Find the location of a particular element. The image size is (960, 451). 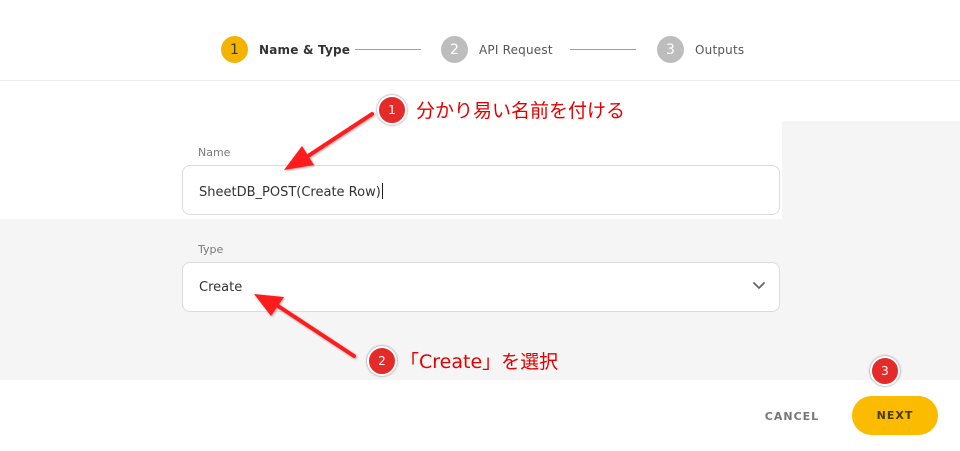

step-name-type: 1 Name & Type is located at coordinates (285, 49).